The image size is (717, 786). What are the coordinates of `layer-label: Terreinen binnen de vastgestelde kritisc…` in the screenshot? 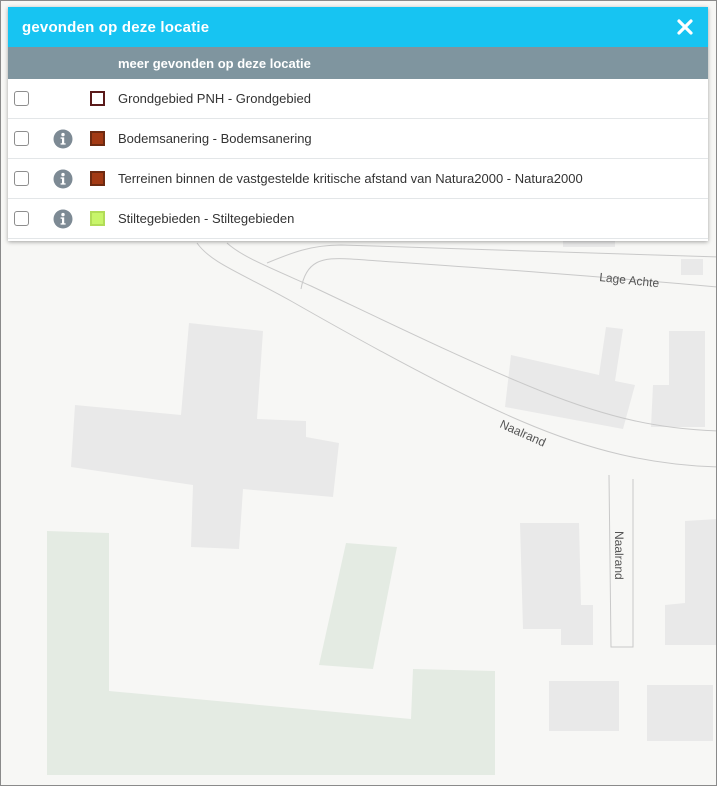 It's located at (350, 178).